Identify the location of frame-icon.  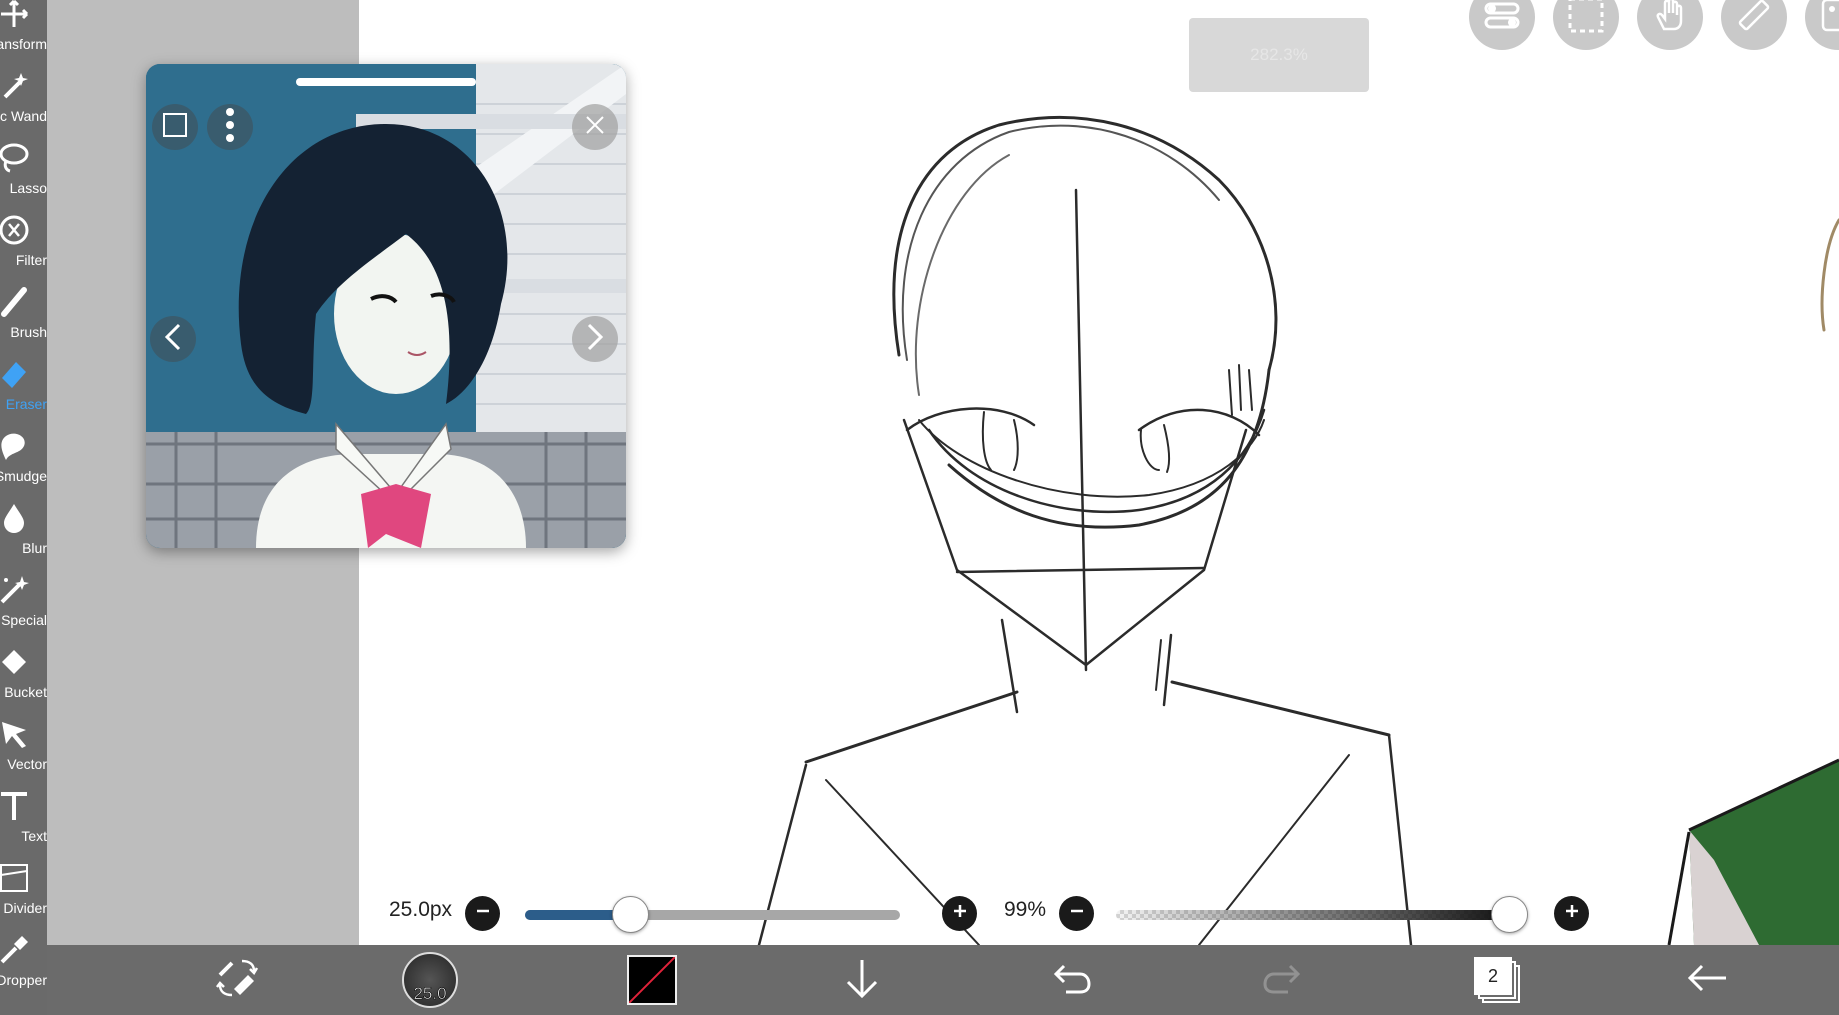
(175, 127).